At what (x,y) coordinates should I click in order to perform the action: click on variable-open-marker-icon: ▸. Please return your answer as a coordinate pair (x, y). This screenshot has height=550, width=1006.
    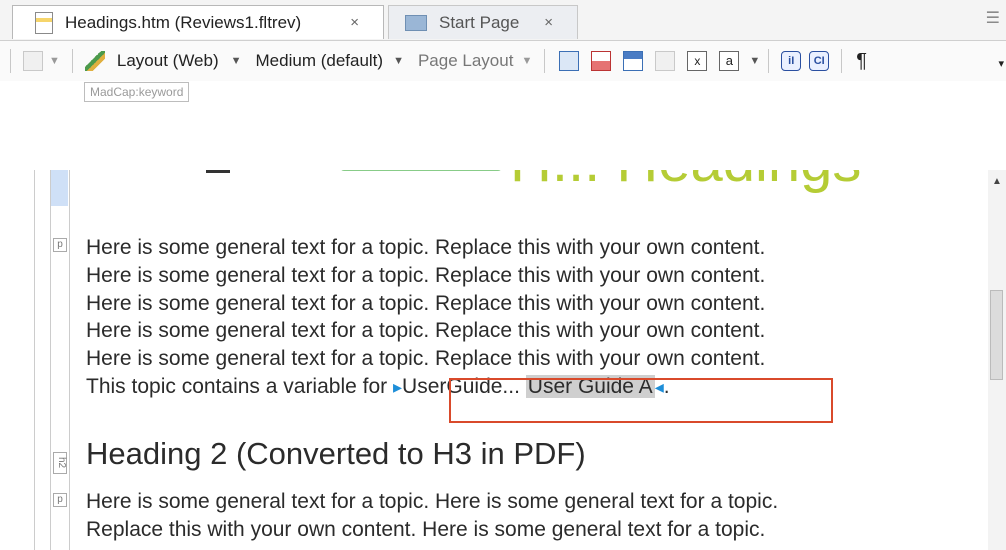
    Looking at the image, I should click on (397, 387).